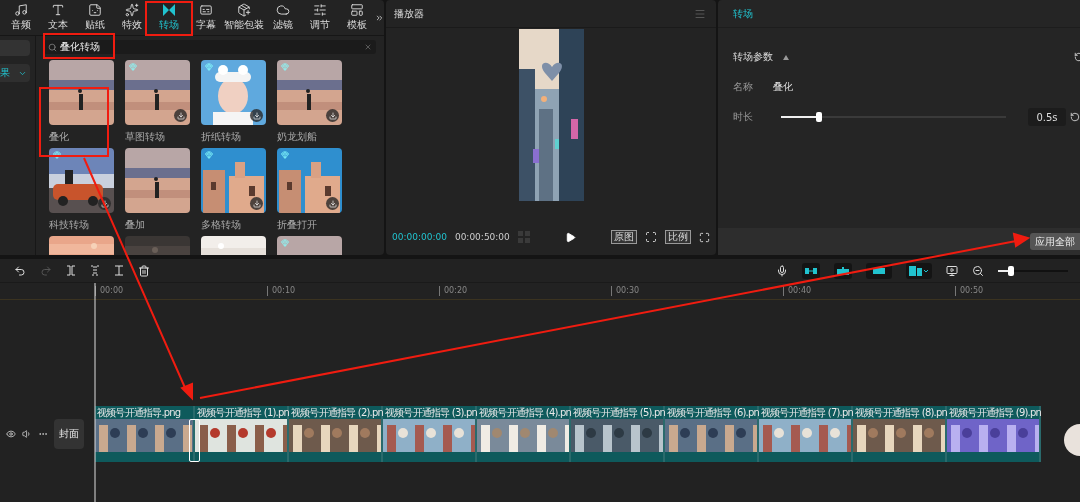 This screenshot has width=1080, height=502. What do you see at coordinates (27, 434) in the screenshot?
I see `speaker-icon` at bounding box center [27, 434].